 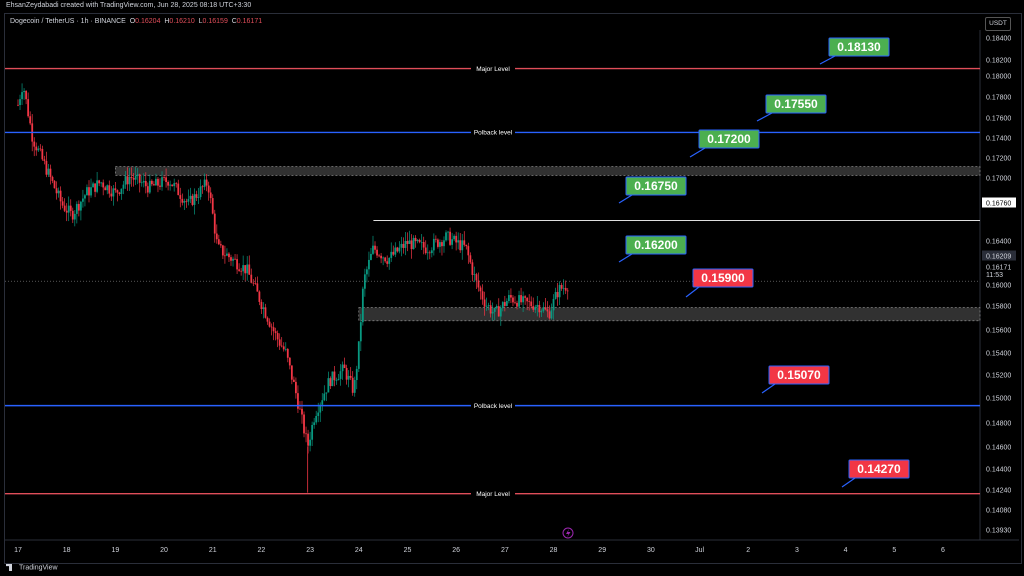 I want to click on footer-brand: TradingView, so click(x=32, y=567).